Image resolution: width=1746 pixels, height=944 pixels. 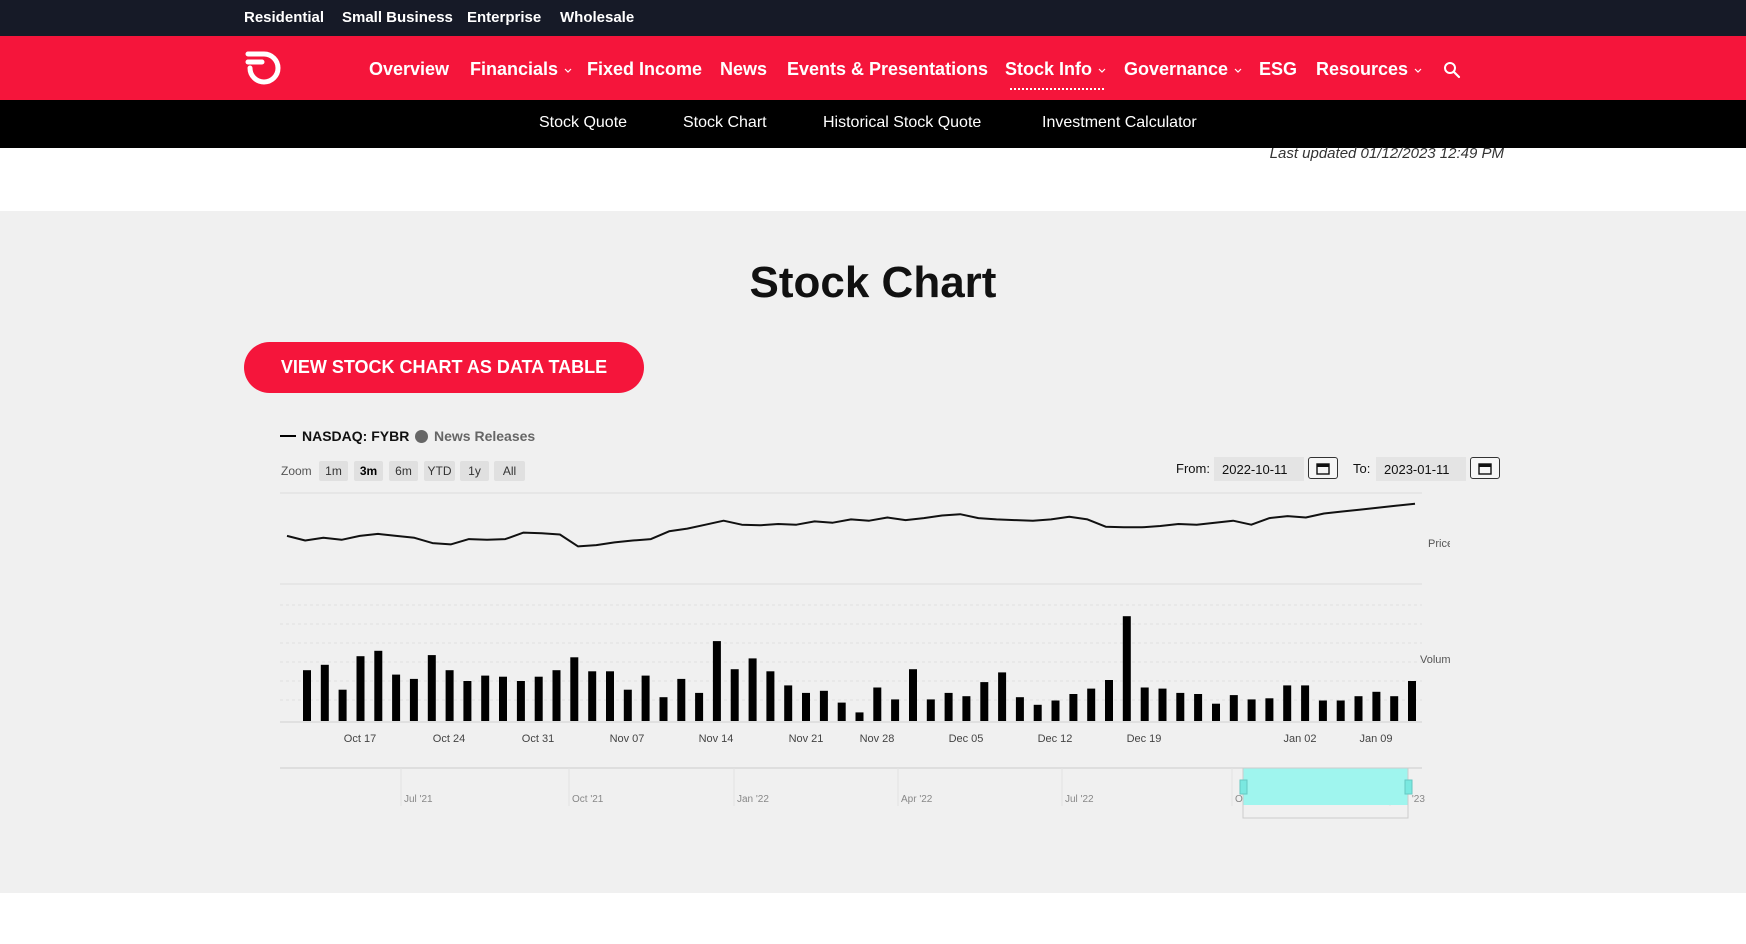 I want to click on subnav-historical-stock-quote: Historical Stock Quote, so click(x=902, y=123).